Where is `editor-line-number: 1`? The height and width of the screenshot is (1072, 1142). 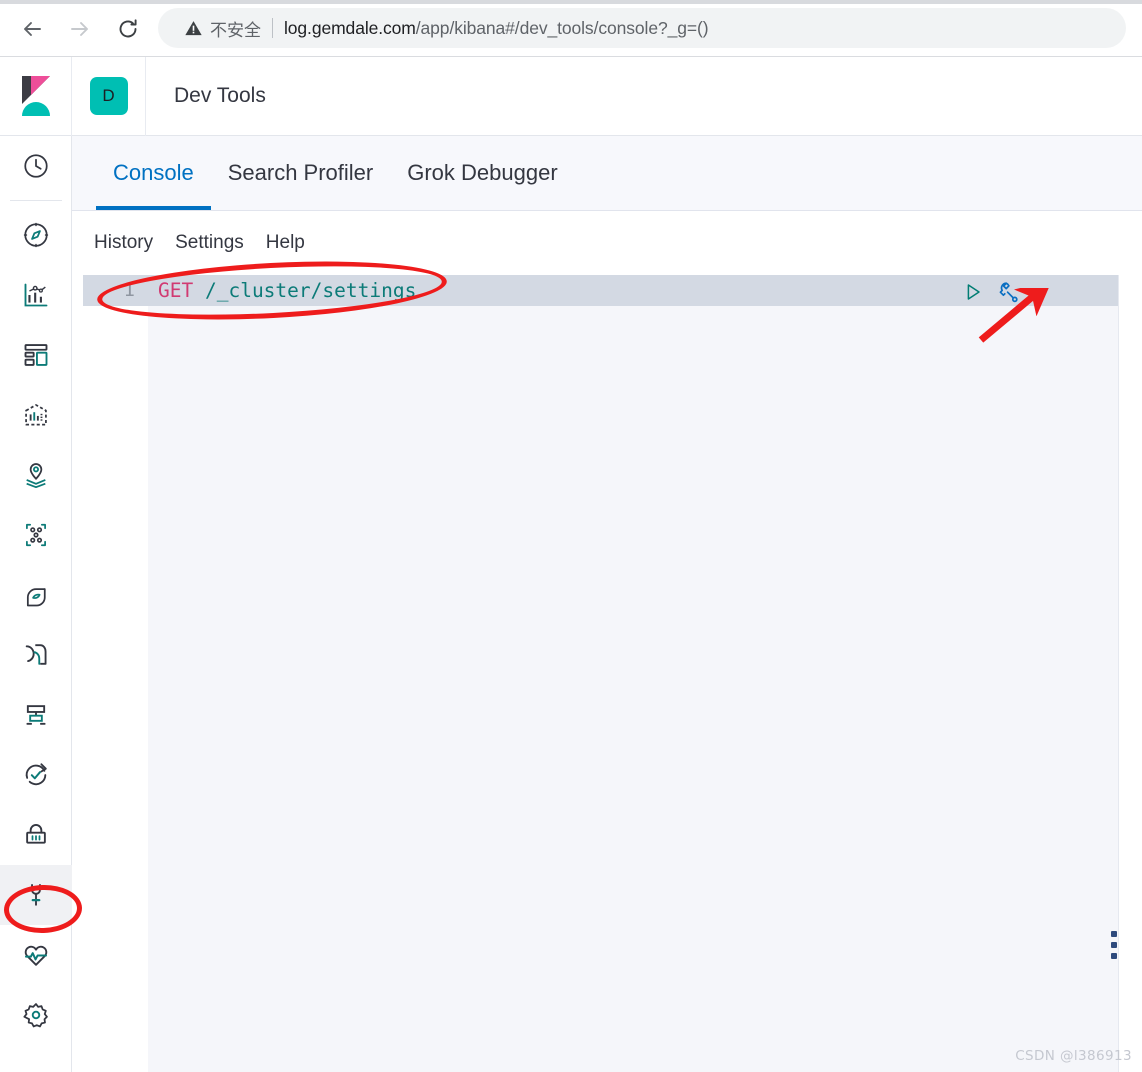 editor-line-number: 1 is located at coordinates (129, 290).